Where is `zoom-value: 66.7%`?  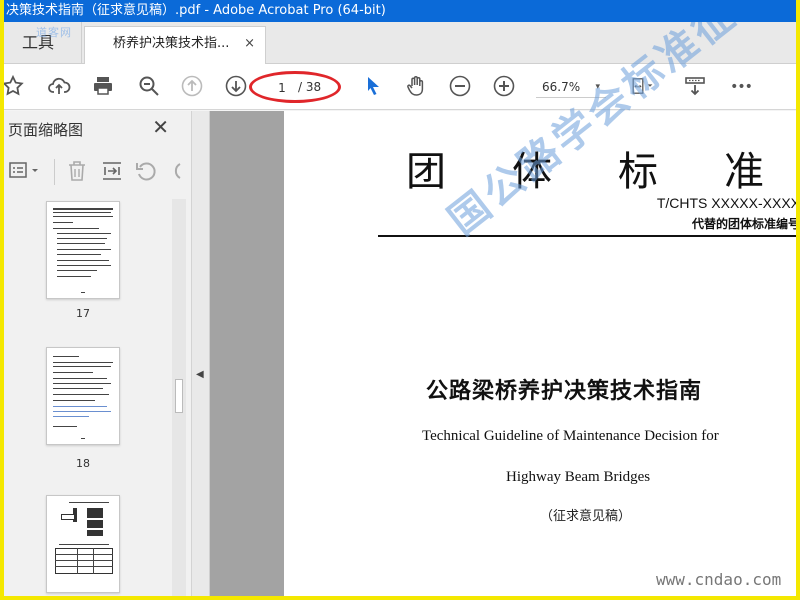
zoom-value: 66.7% is located at coordinates (561, 87).